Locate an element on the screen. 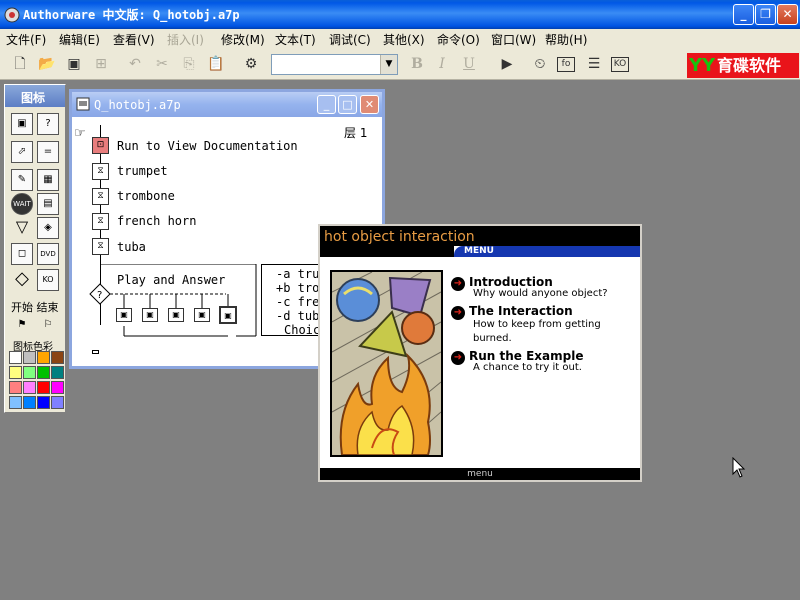 The image size is (800, 600). flow-icon-french-horn: ⧖ is located at coordinates (100, 221).